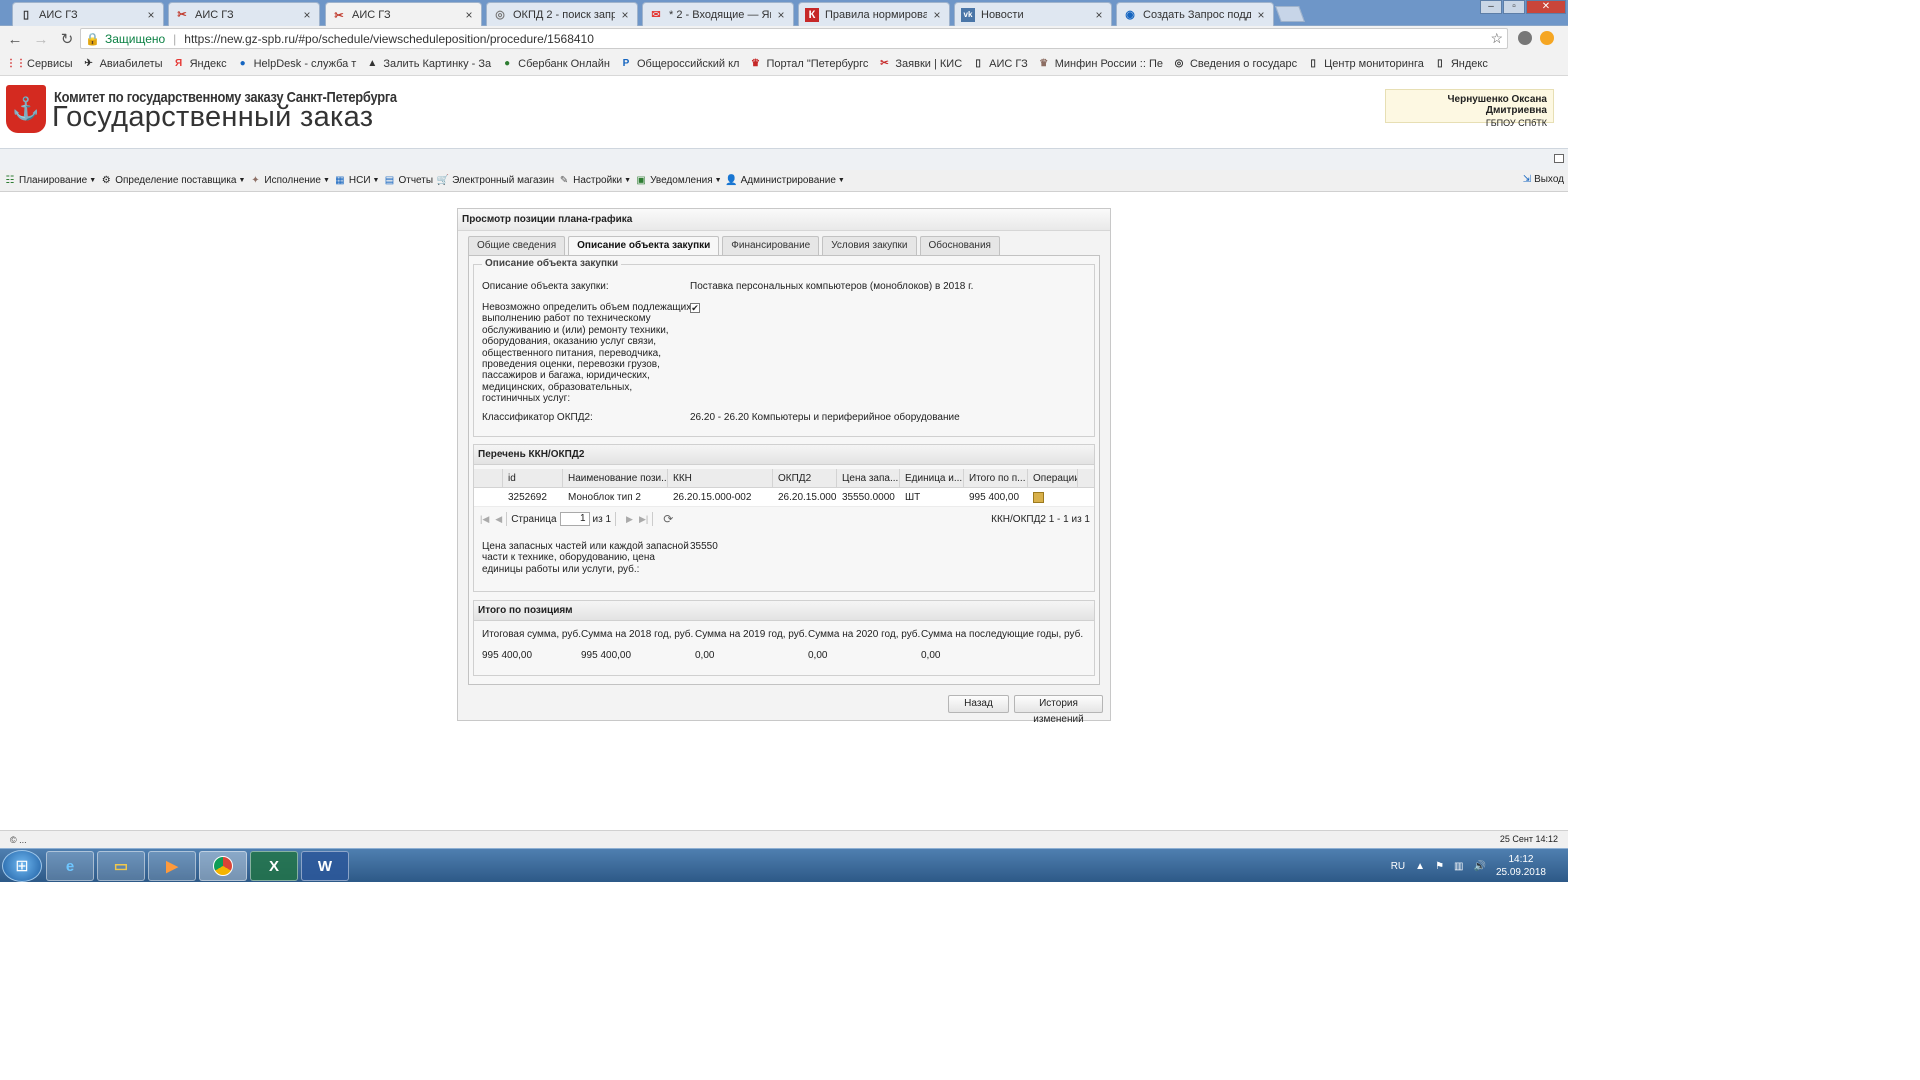  I want to click on col-okpd2: ОКПД2, so click(805, 478).